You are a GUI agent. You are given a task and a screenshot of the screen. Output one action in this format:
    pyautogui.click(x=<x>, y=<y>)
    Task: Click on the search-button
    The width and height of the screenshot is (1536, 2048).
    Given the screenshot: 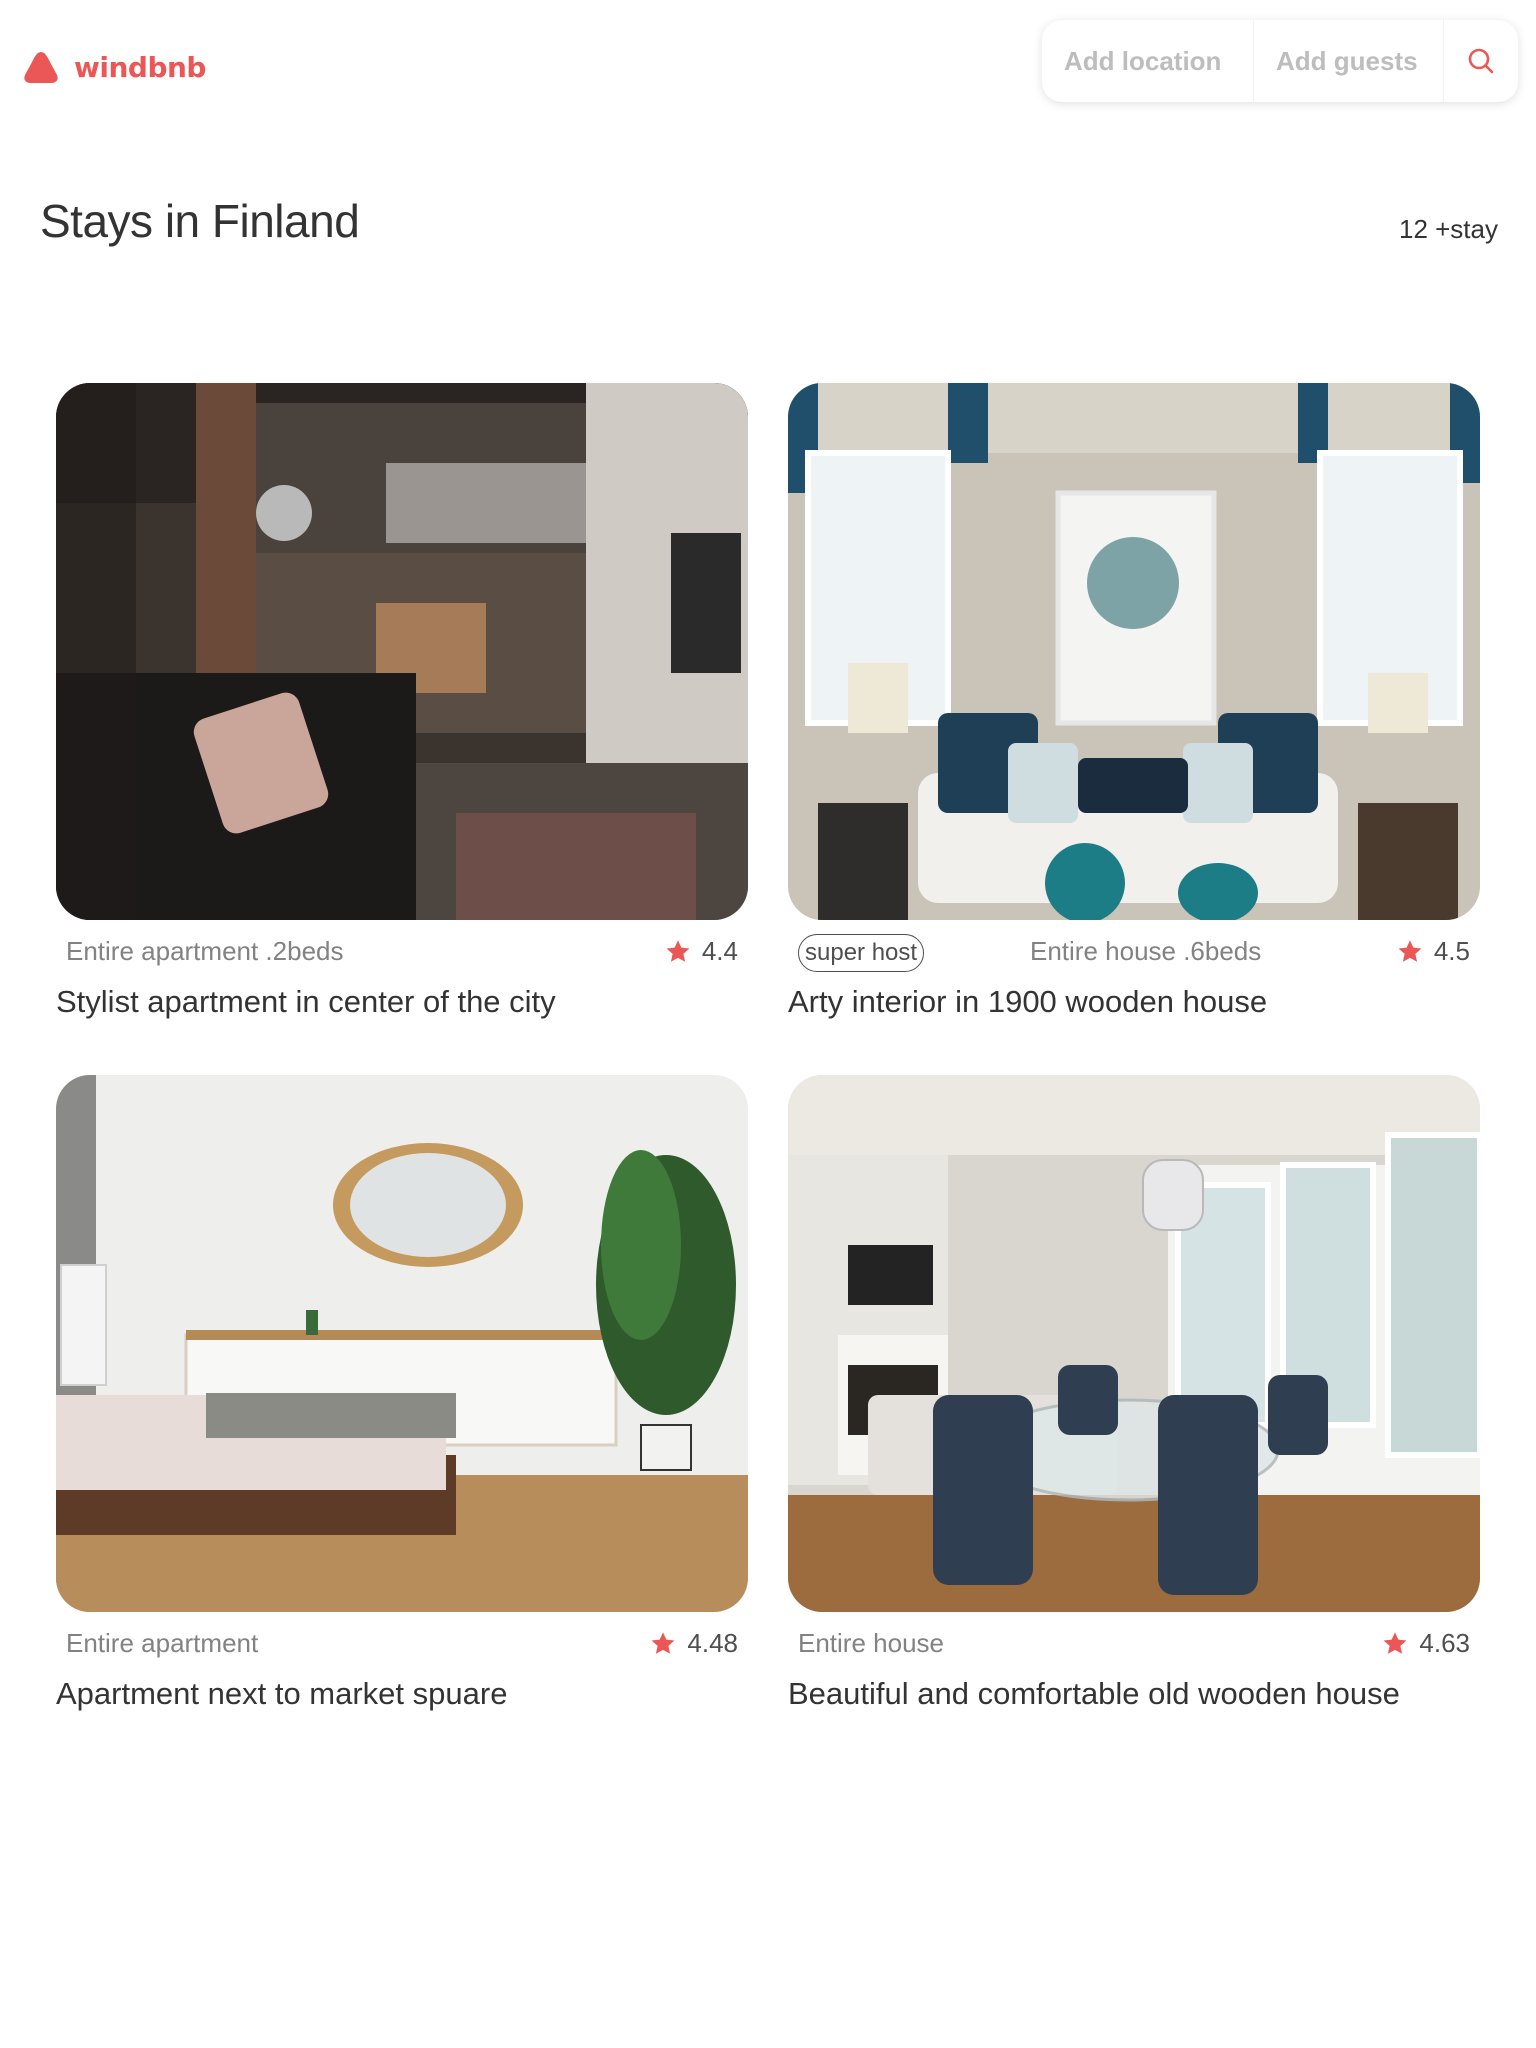 What is the action you would take?
    pyautogui.click(x=1481, y=61)
    